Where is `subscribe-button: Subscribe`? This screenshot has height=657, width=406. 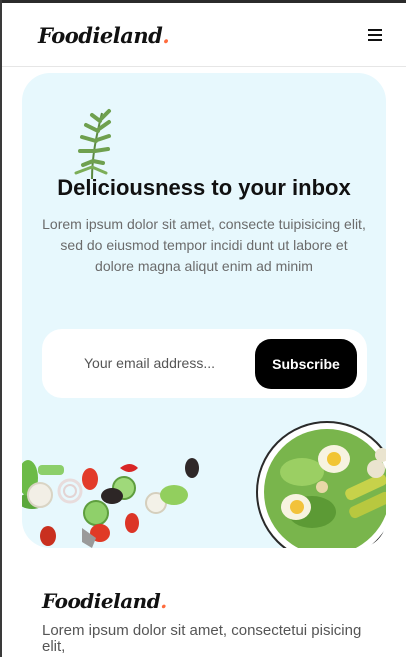
subscribe-button: Subscribe is located at coordinates (306, 364).